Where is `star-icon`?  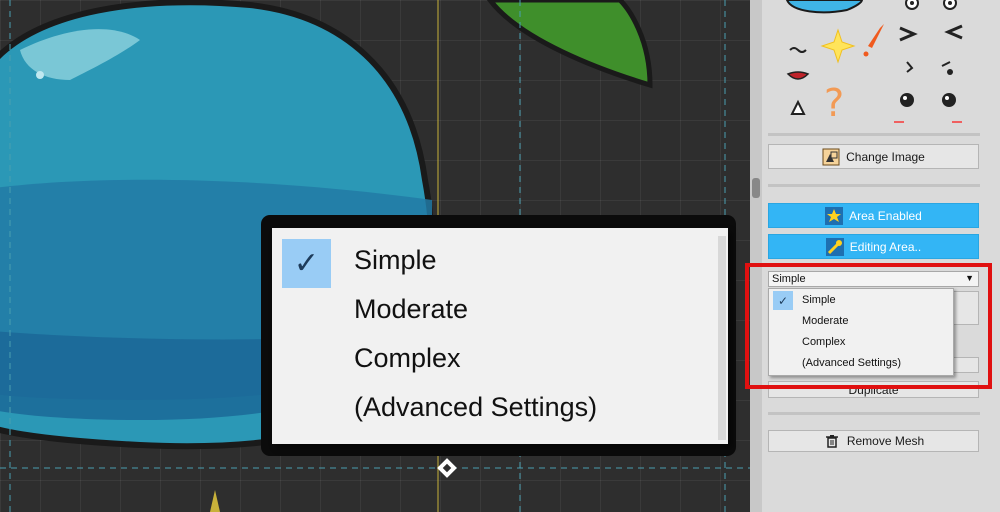
star-icon is located at coordinates (834, 215).